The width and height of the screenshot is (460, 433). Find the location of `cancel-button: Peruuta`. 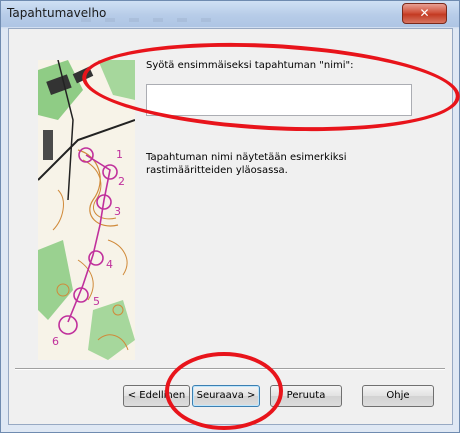

cancel-button: Peruuta is located at coordinates (306, 396).